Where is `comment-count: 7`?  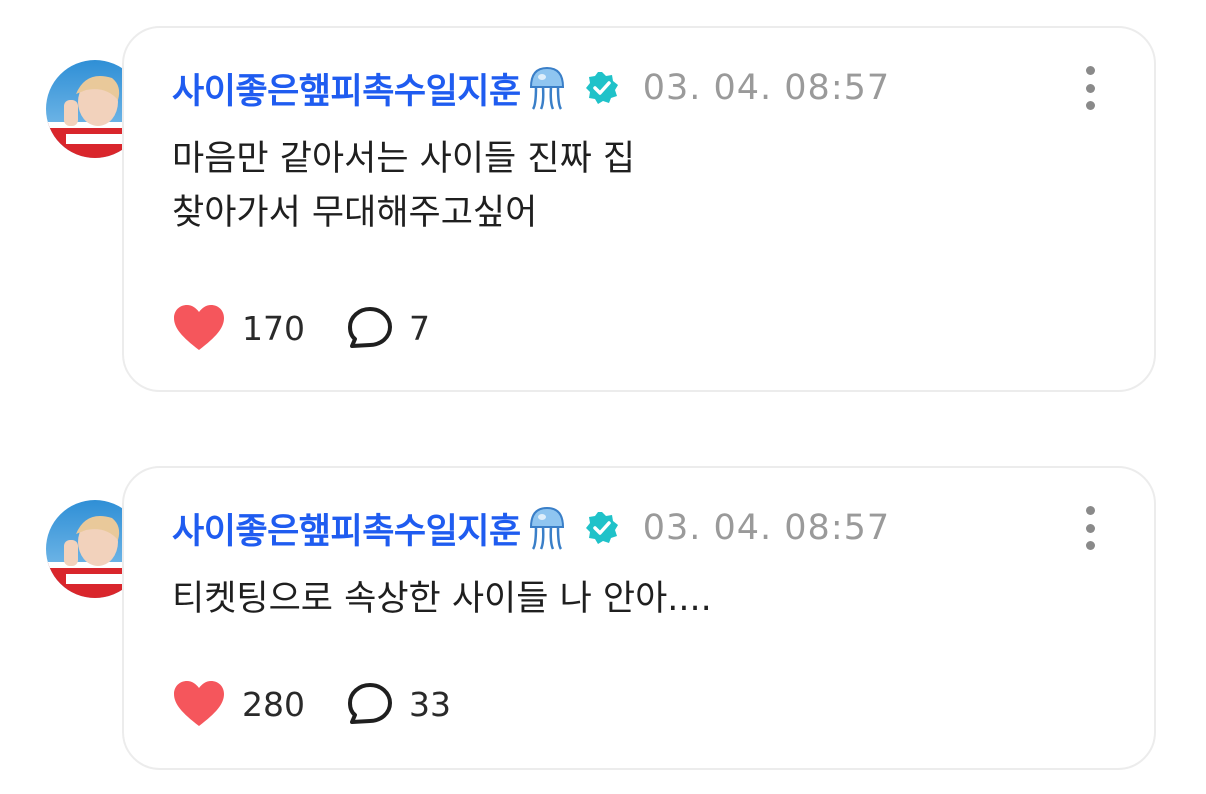
comment-count: 7 is located at coordinates (419, 328).